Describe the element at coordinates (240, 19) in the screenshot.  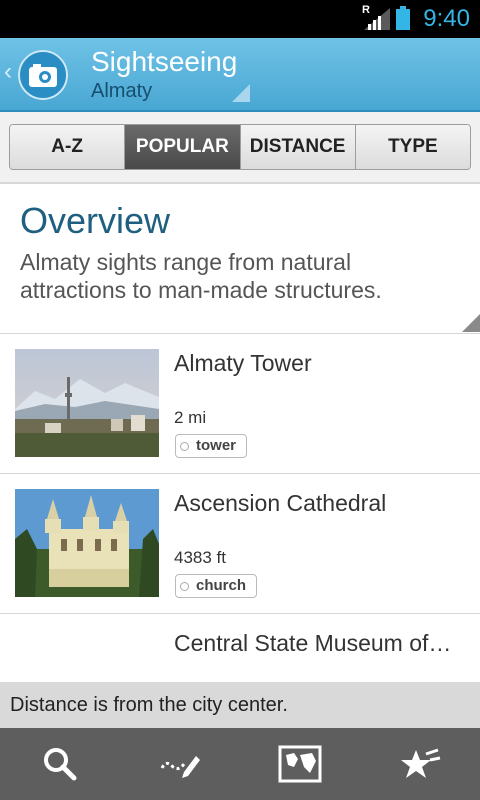
I see `status-bar: R 9:40` at that location.